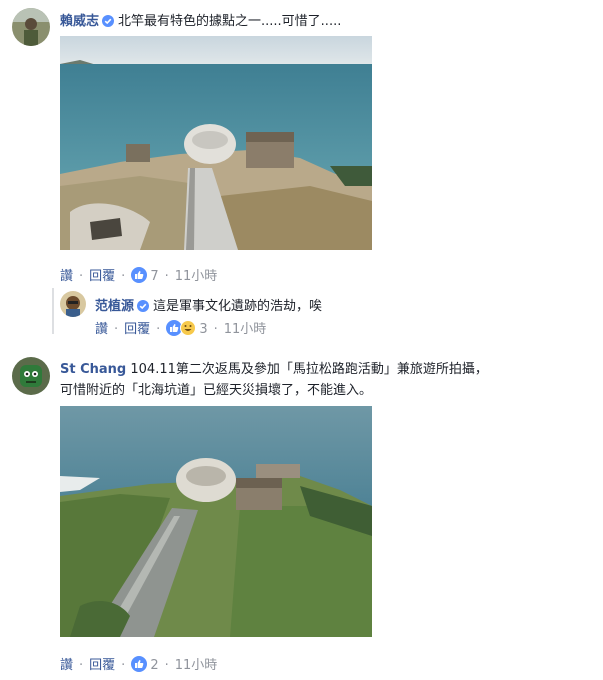  Describe the element at coordinates (203, 329) in the screenshot. I see `reaction-count: 3` at that location.